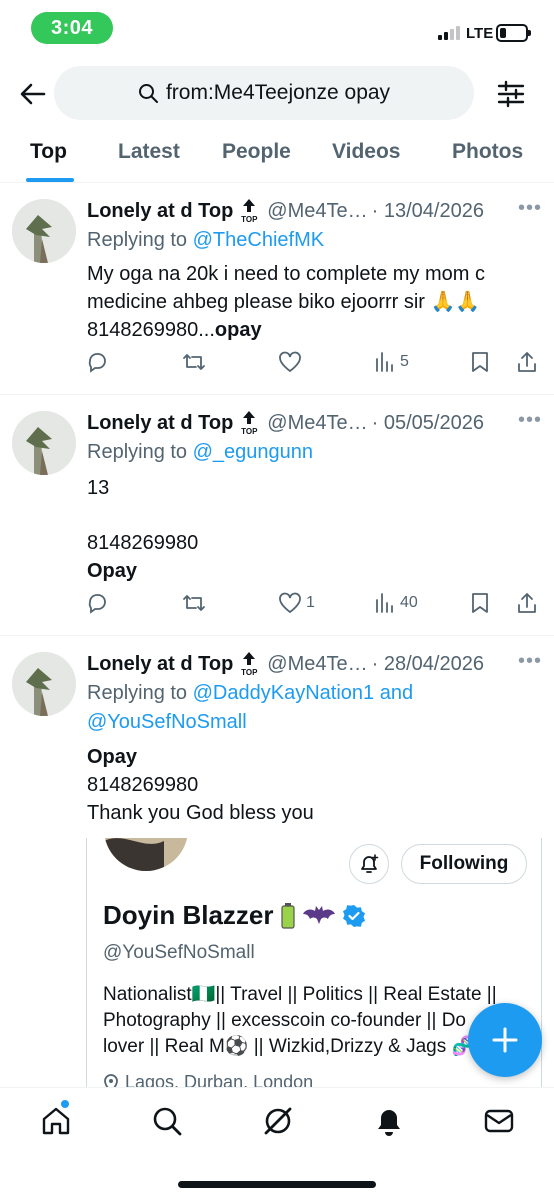 The width and height of the screenshot is (554, 1199). What do you see at coordinates (409, 602) in the screenshot?
I see `view-count: 40` at bounding box center [409, 602].